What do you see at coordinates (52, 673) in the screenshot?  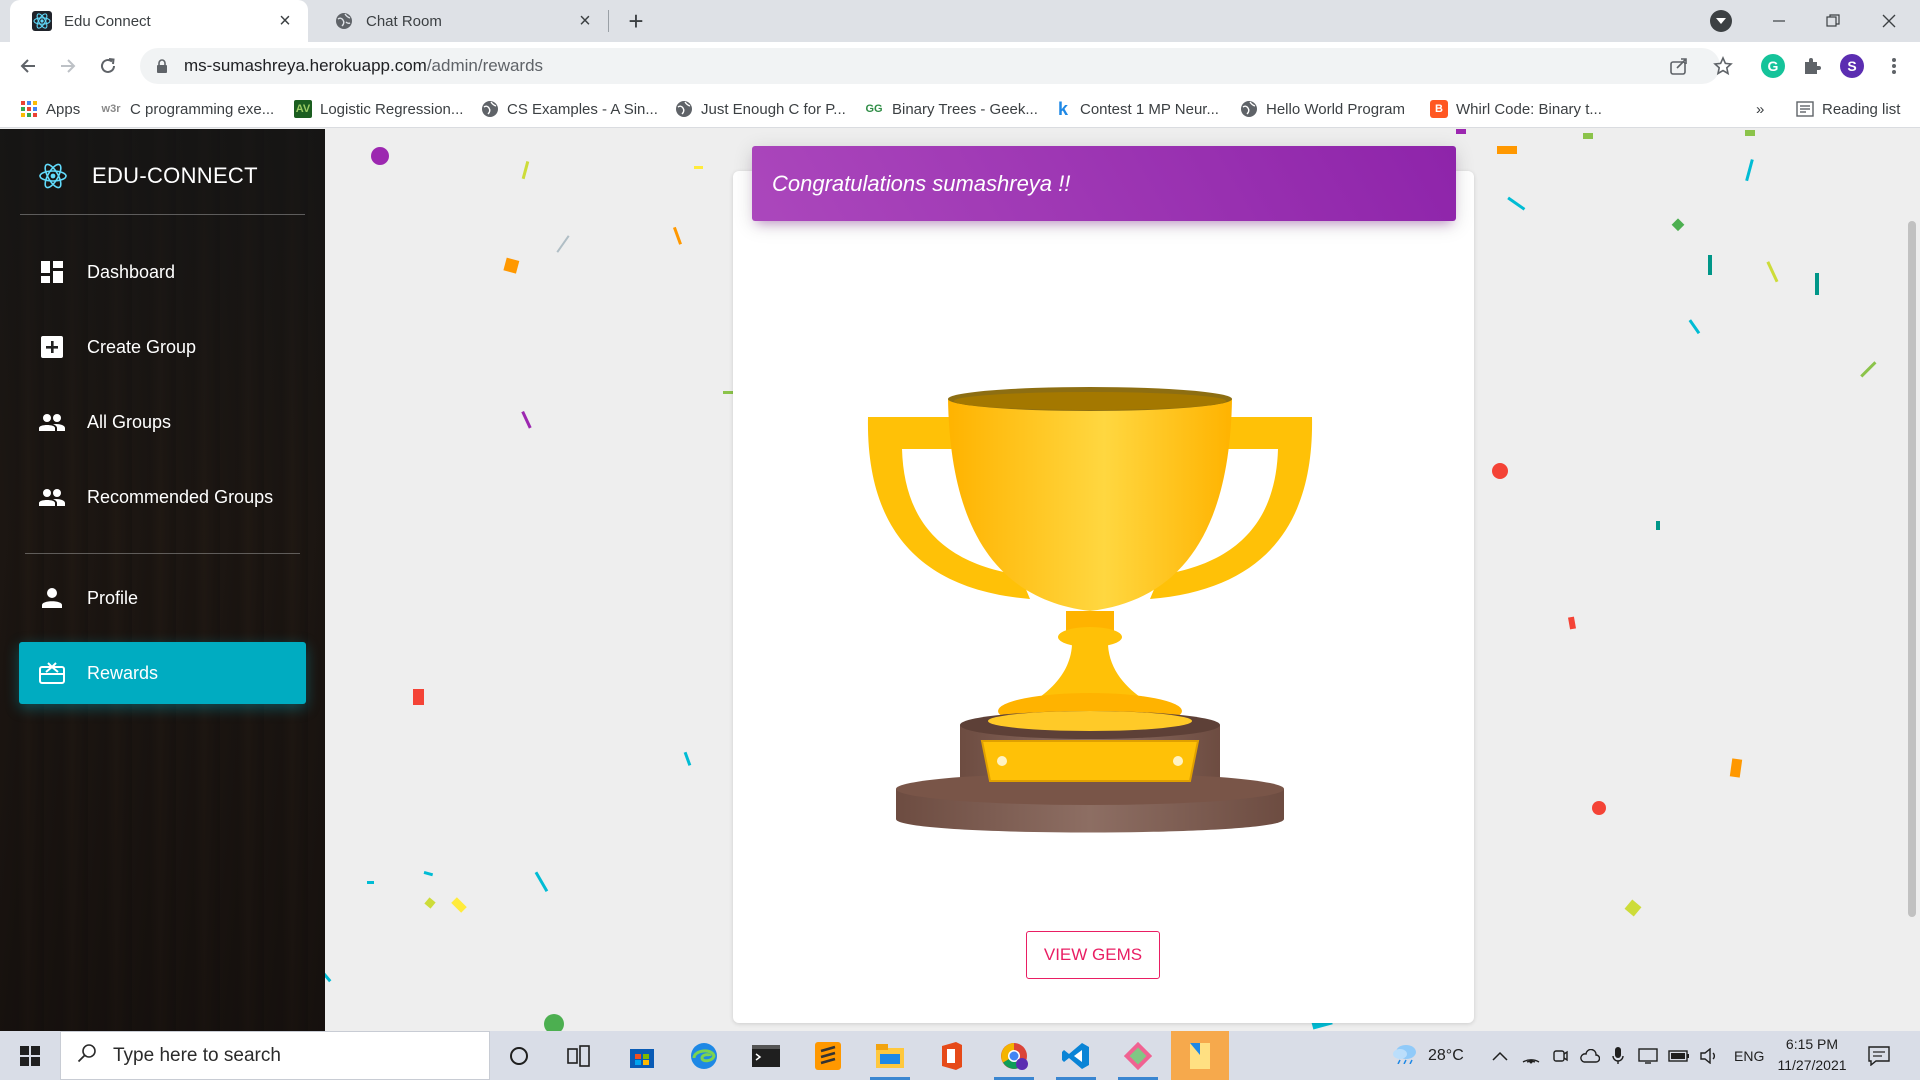 I see `gift-card-icon` at bounding box center [52, 673].